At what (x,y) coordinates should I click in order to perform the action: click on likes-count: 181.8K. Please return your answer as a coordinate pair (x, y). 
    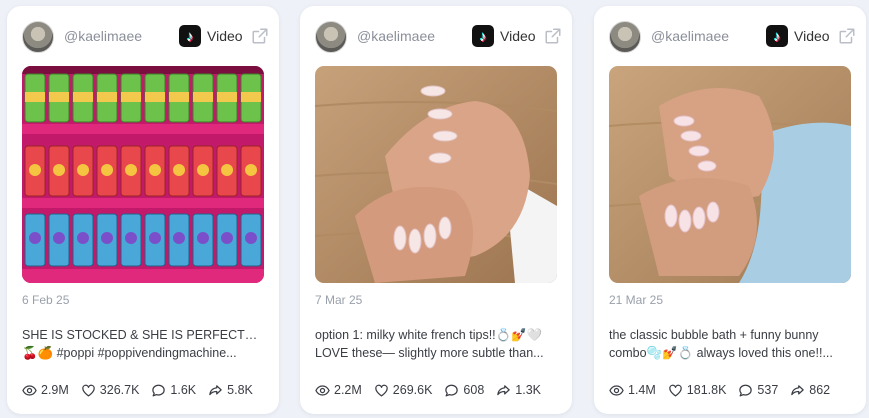
    Looking at the image, I should click on (706, 390).